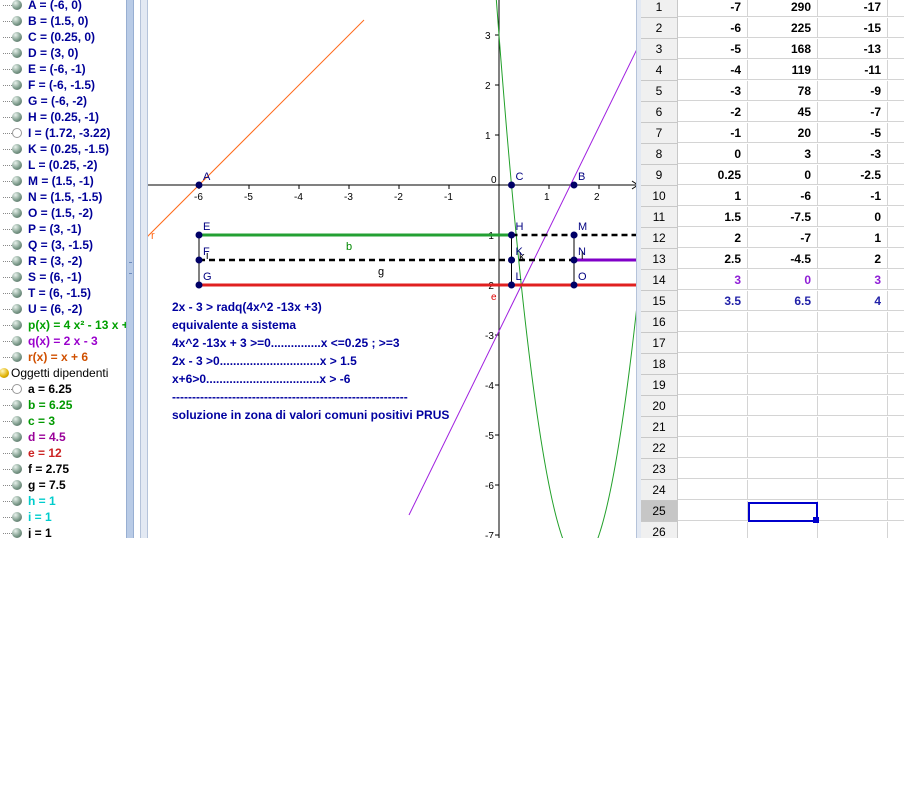 The height and width of the screenshot is (800, 904). I want to click on row-header: 7, so click(659, 133).